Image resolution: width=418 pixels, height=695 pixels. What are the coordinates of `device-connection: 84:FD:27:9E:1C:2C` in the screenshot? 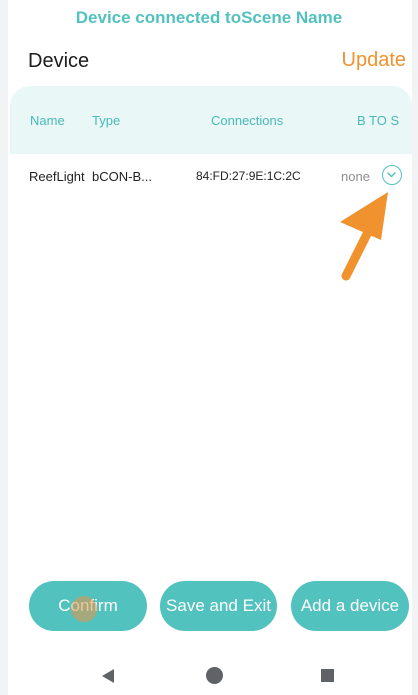 It's located at (248, 176).